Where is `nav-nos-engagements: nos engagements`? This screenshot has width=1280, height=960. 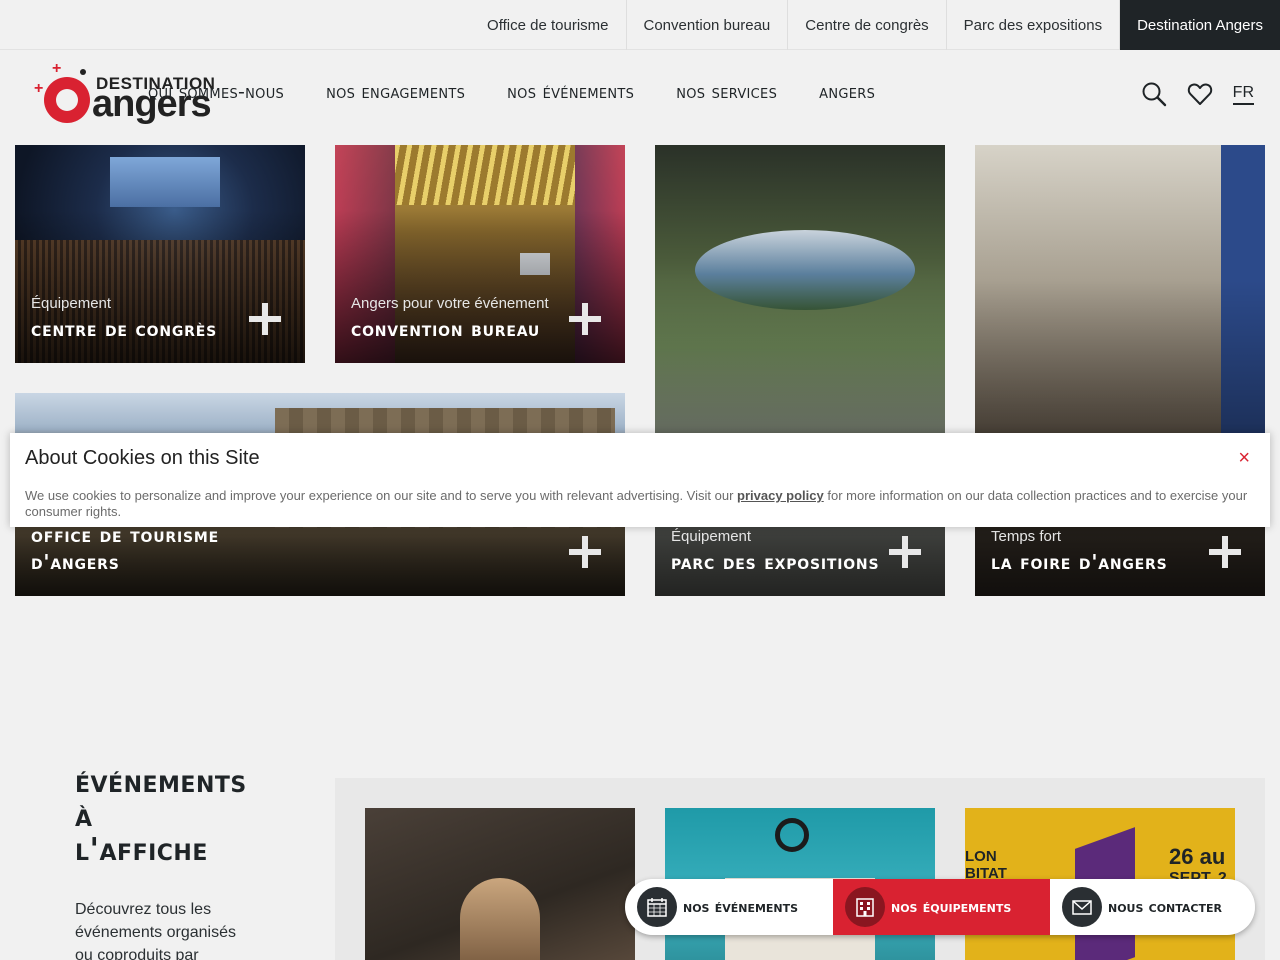 nav-nos-engagements: nos engagements is located at coordinates (395, 92).